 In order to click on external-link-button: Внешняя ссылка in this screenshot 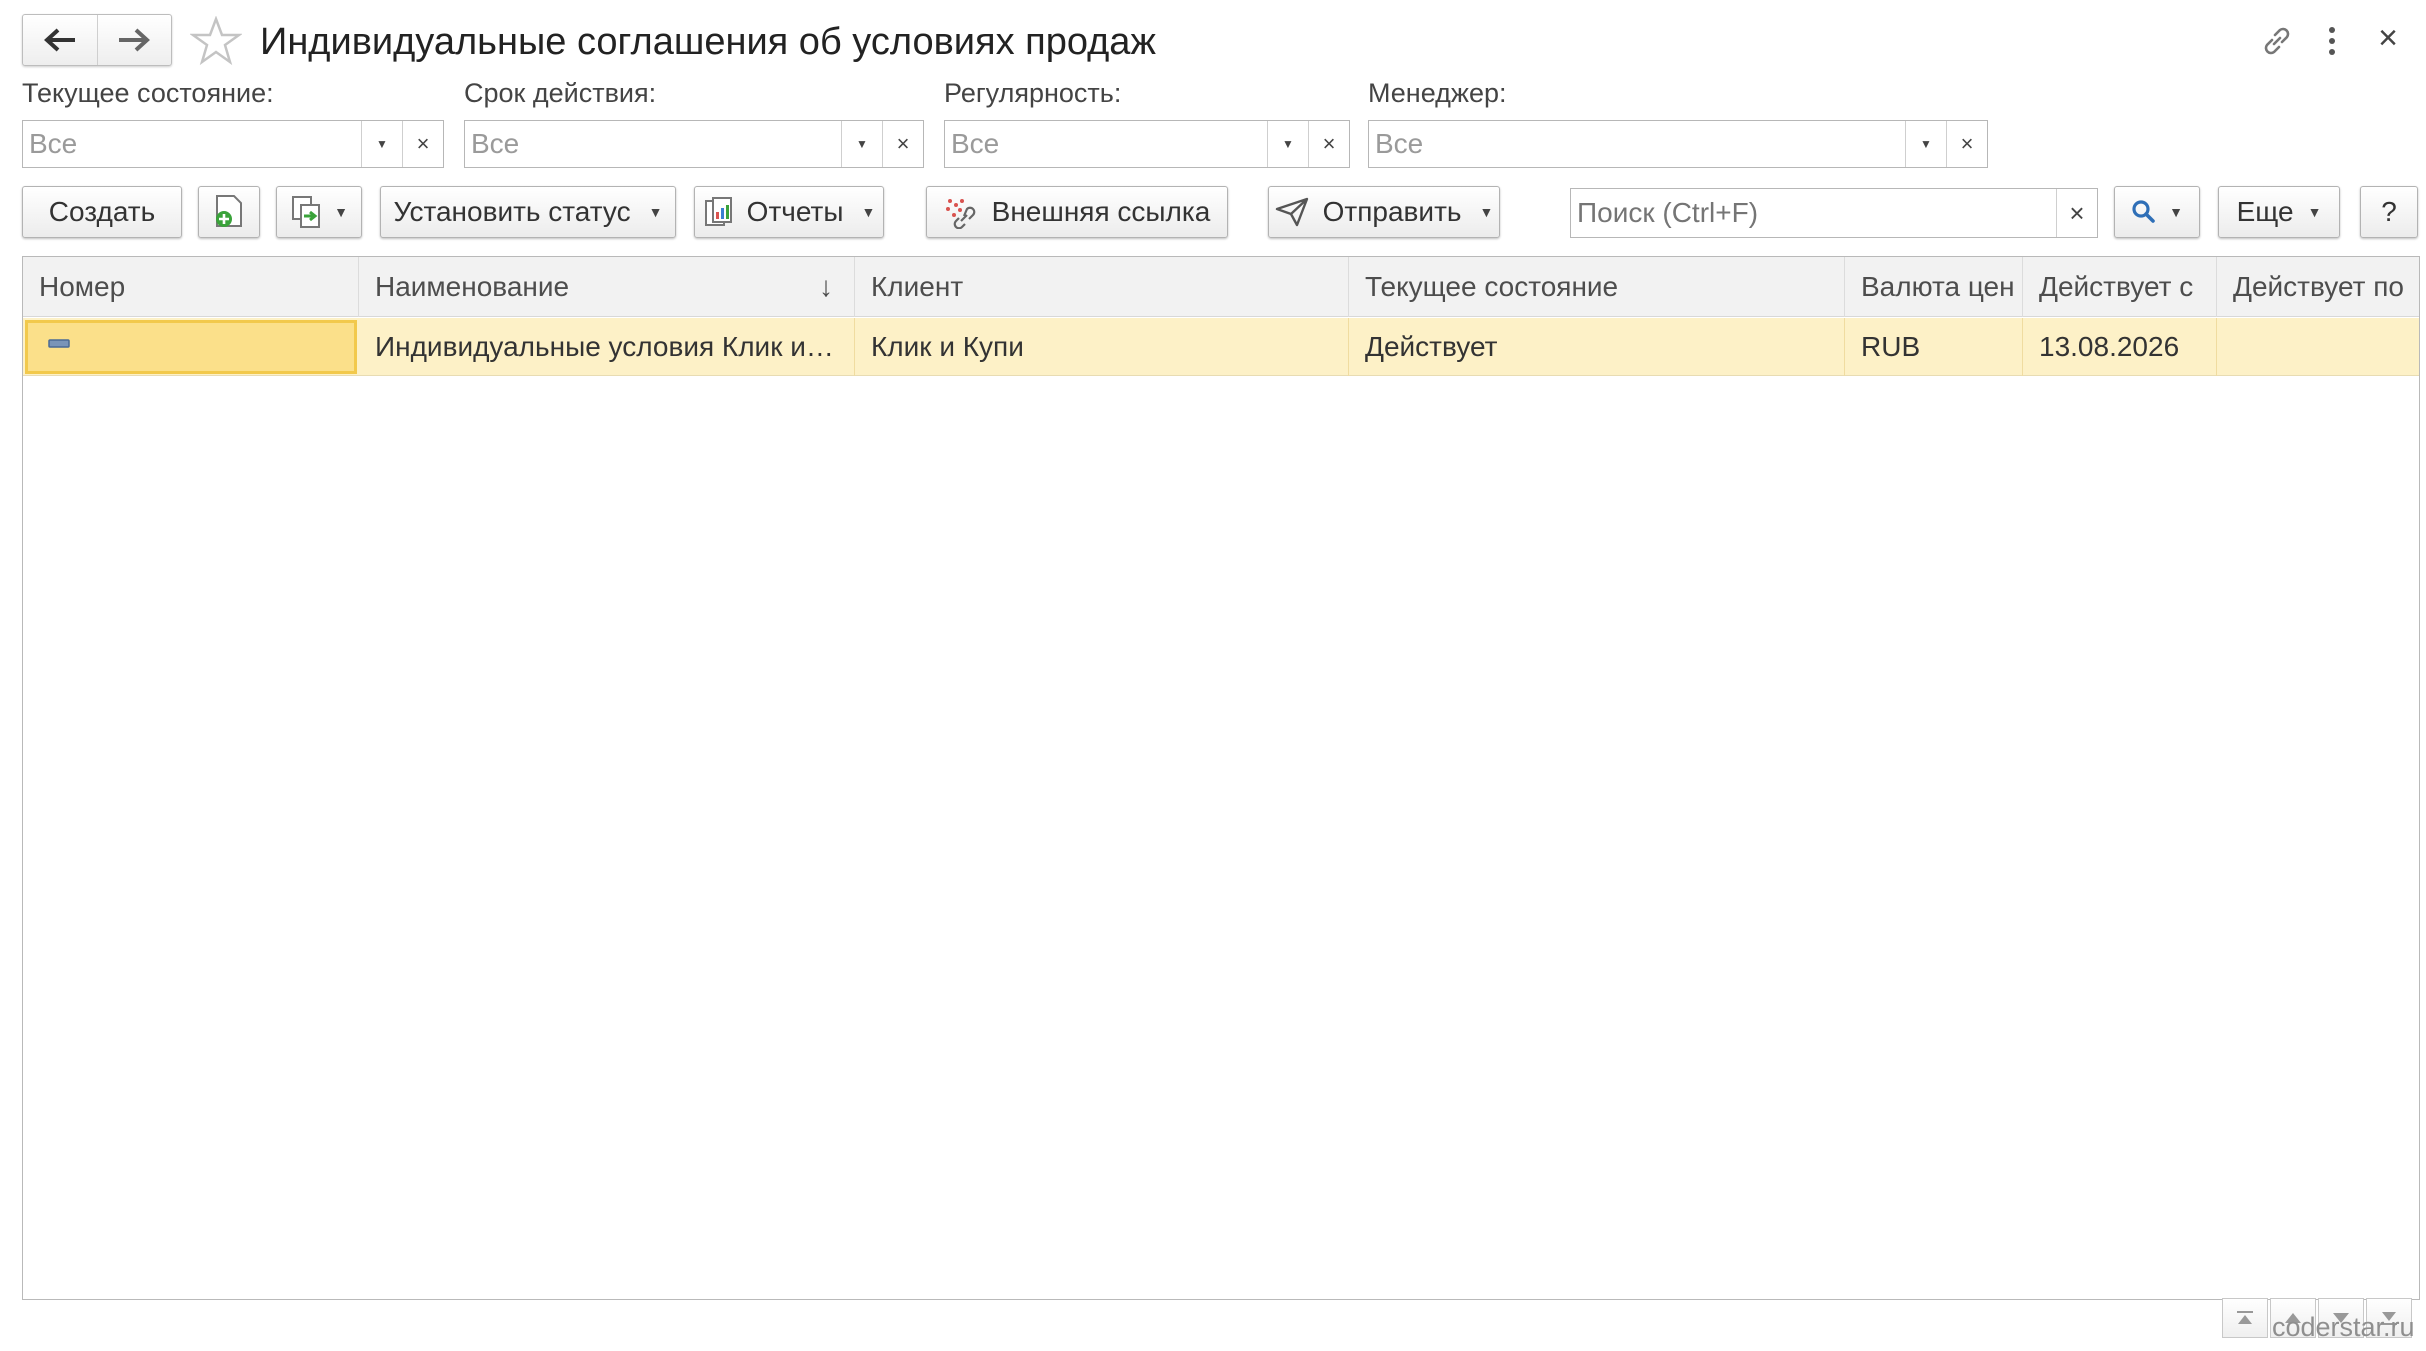, I will do `click(1077, 212)`.